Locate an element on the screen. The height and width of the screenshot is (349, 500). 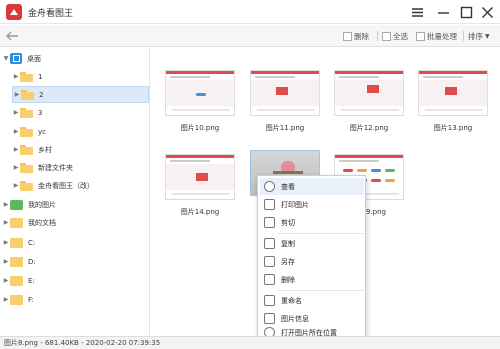
chevron-down-icon: ▼ is located at coordinates (487, 36).